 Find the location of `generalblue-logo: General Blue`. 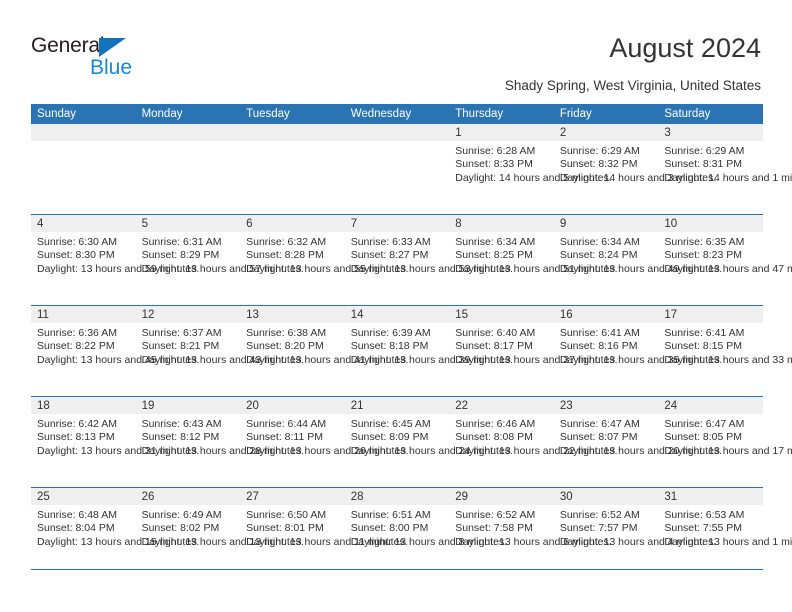

generalblue-logo: General Blue is located at coordinates (96, 58).